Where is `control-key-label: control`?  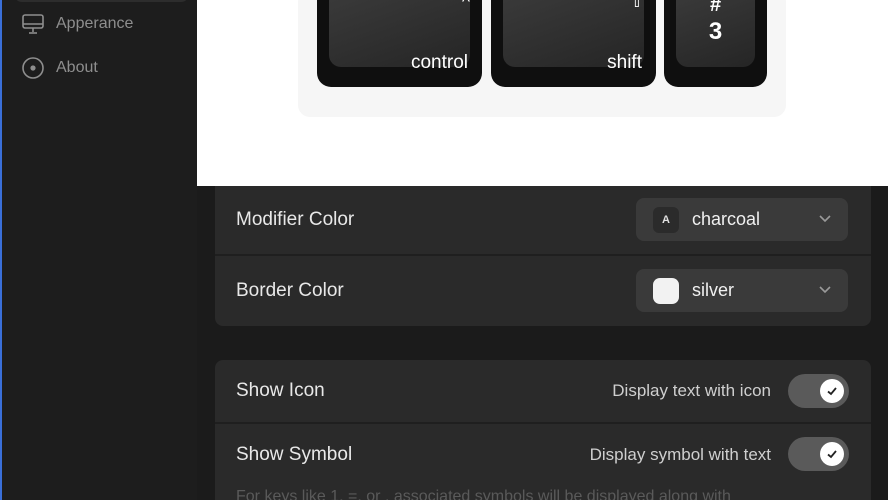 control-key-label: control is located at coordinates (439, 62).